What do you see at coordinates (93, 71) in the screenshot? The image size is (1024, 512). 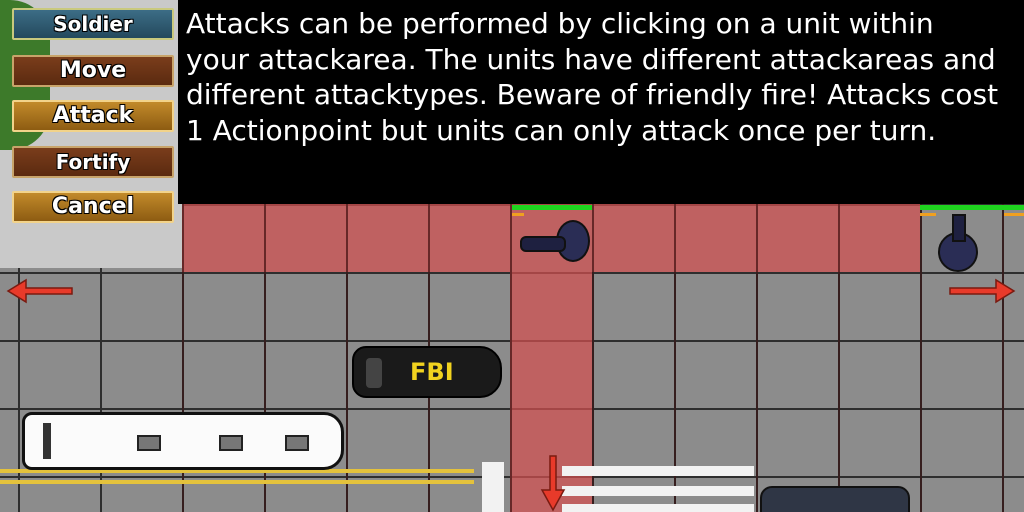 I see `move-button: Move` at bounding box center [93, 71].